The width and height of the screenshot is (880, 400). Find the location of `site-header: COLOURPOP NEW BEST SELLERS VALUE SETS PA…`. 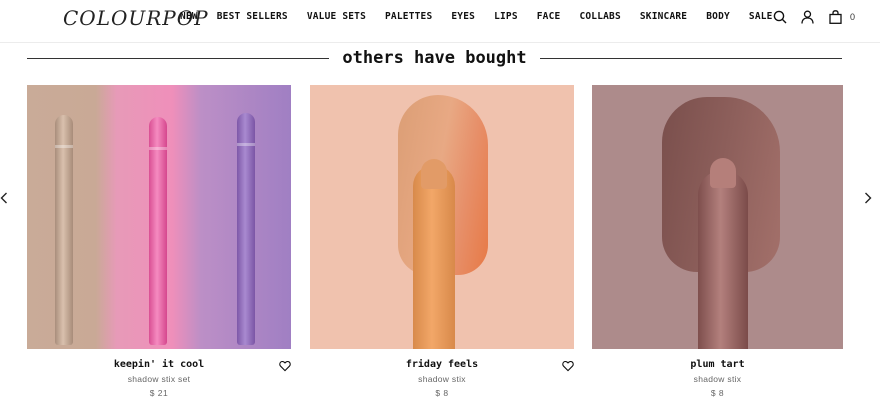

site-header: COLOURPOP NEW BEST SELLERS VALUE SETS PA… is located at coordinates (440, 21).